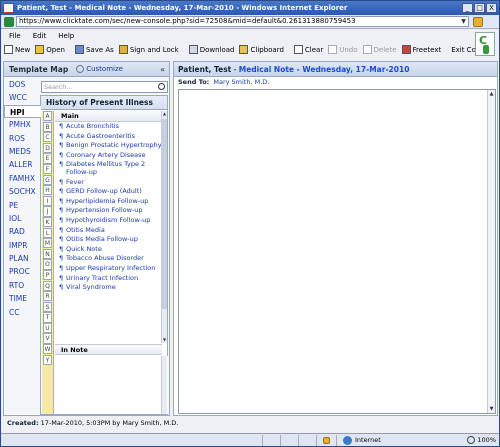 The image size is (500, 447). What do you see at coordinates (47, 169) in the screenshot?
I see `alpha-index-f: F` at bounding box center [47, 169].